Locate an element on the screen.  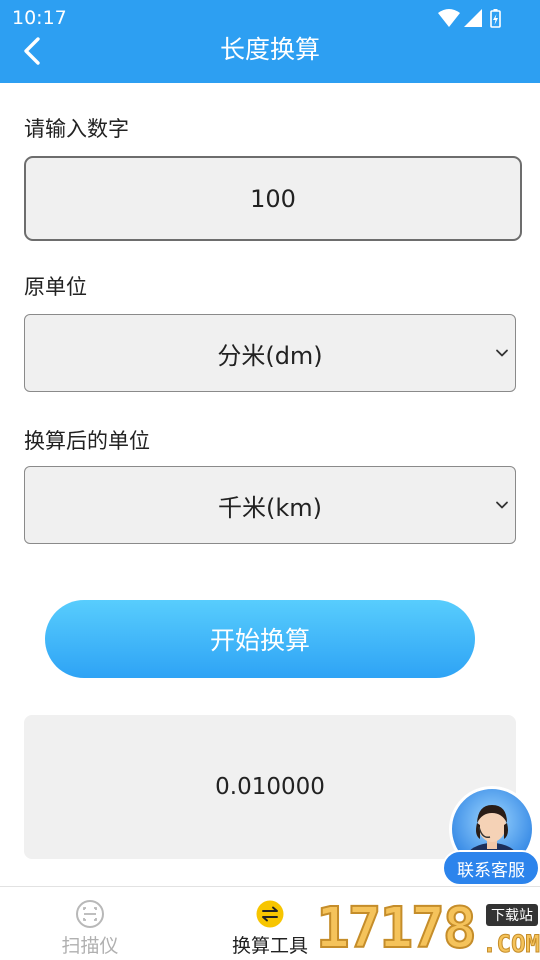
from-unit-label: 原单位 is located at coordinates (55, 287).